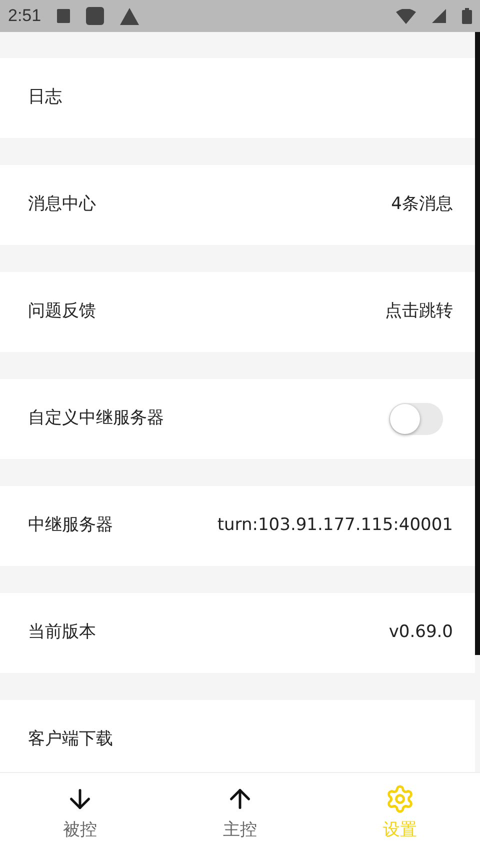 Image resolution: width=480 pixels, height=854 pixels. What do you see at coordinates (237, 98) in the screenshot?
I see `settings-row: 日志` at bounding box center [237, 98].